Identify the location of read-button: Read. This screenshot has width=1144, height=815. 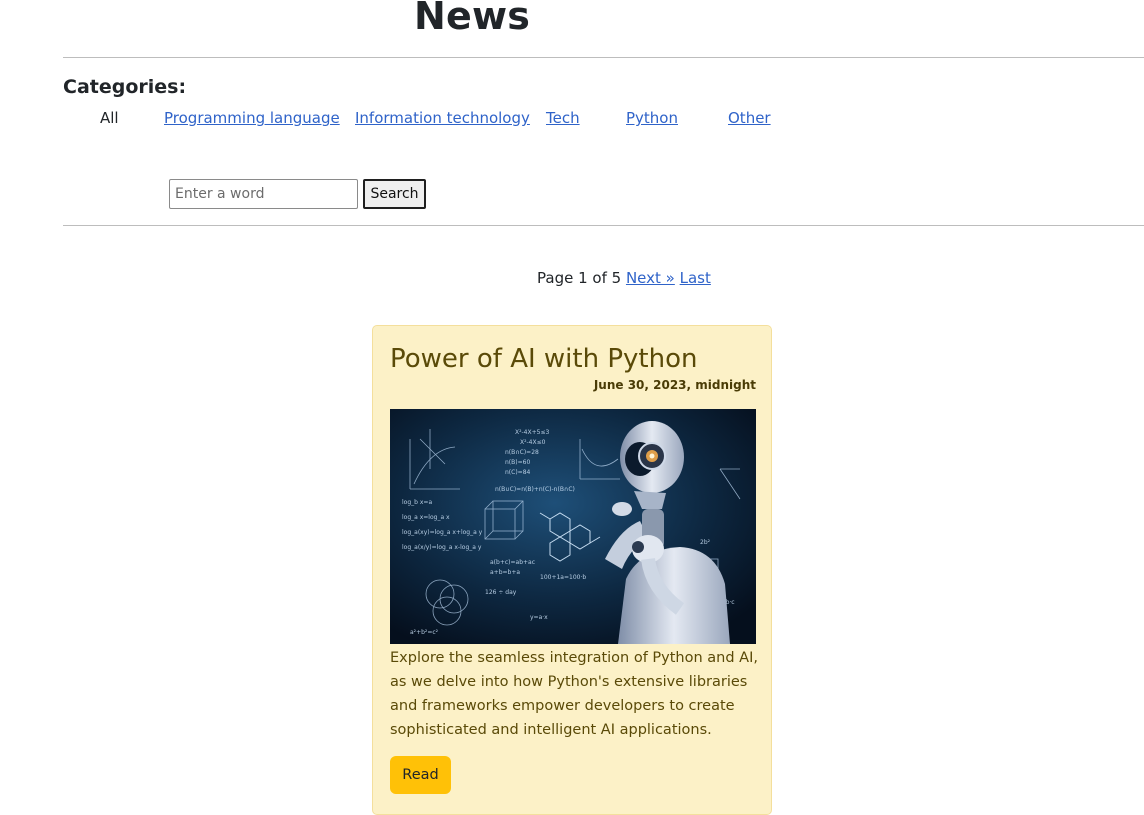
(420, 775).